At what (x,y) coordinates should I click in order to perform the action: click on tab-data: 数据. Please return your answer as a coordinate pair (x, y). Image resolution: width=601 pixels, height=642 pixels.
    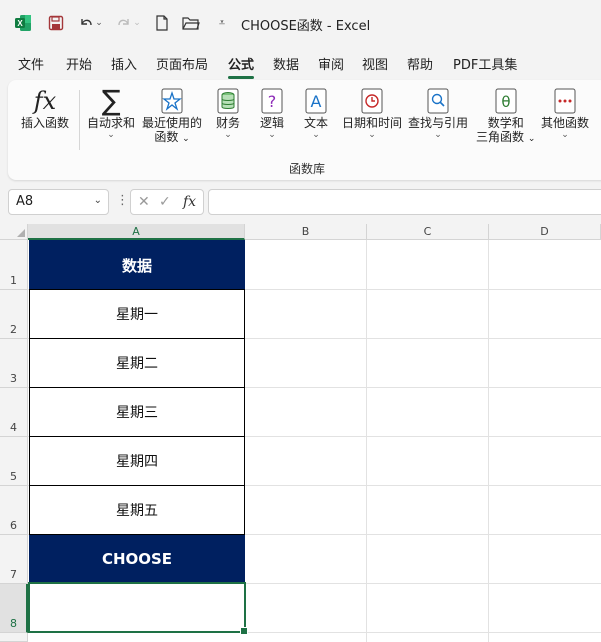
    Looking at the image, I should click on (286, 63).